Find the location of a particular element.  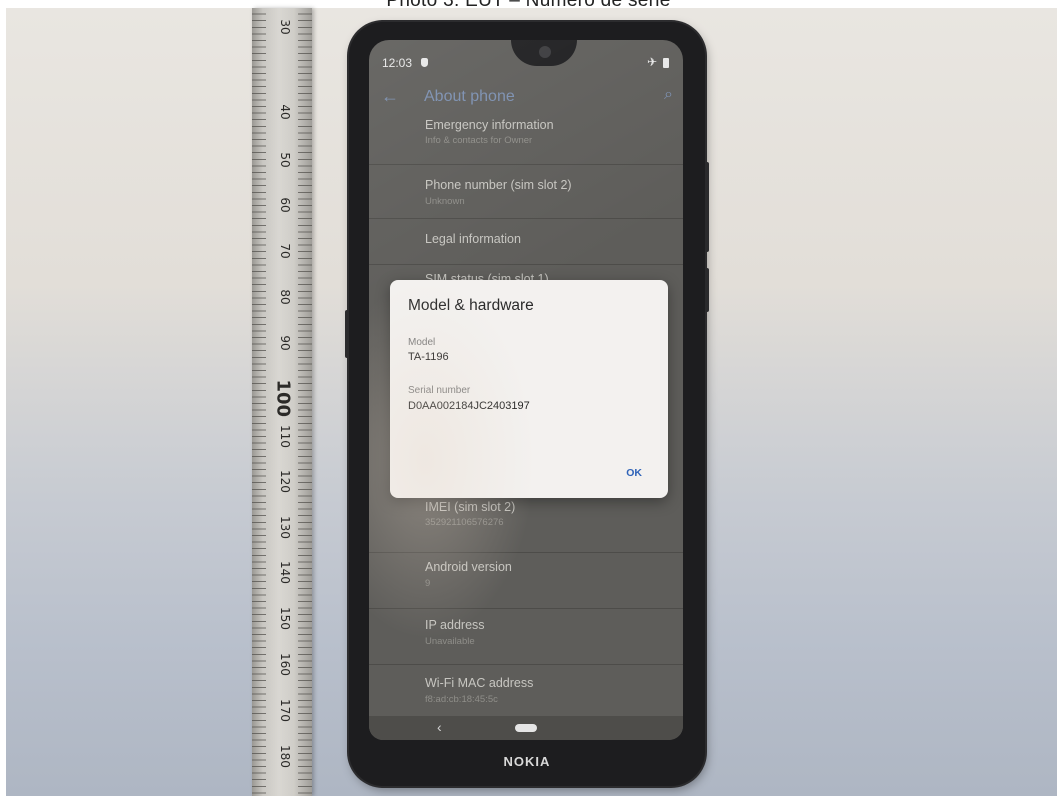

list-item: Legal information is located at coordinates (526, 241).